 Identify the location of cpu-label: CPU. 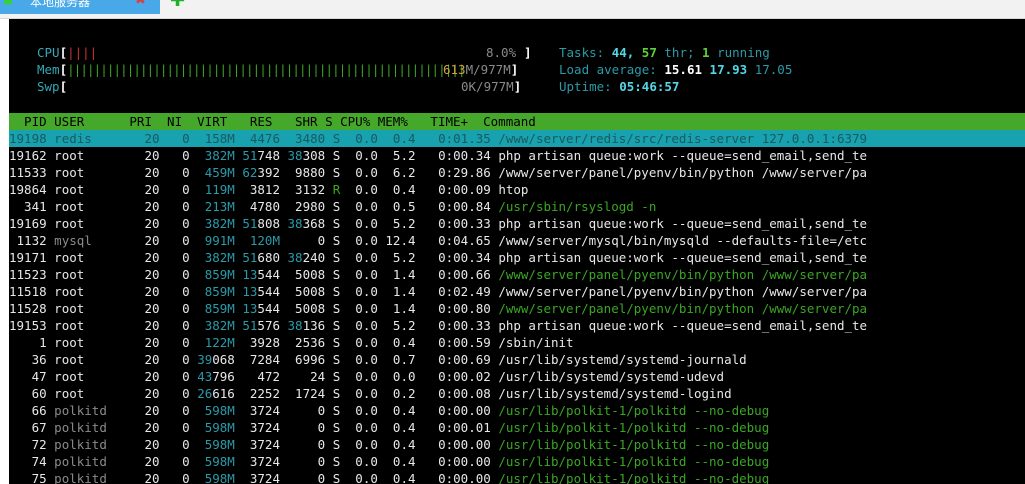
(48, 52).